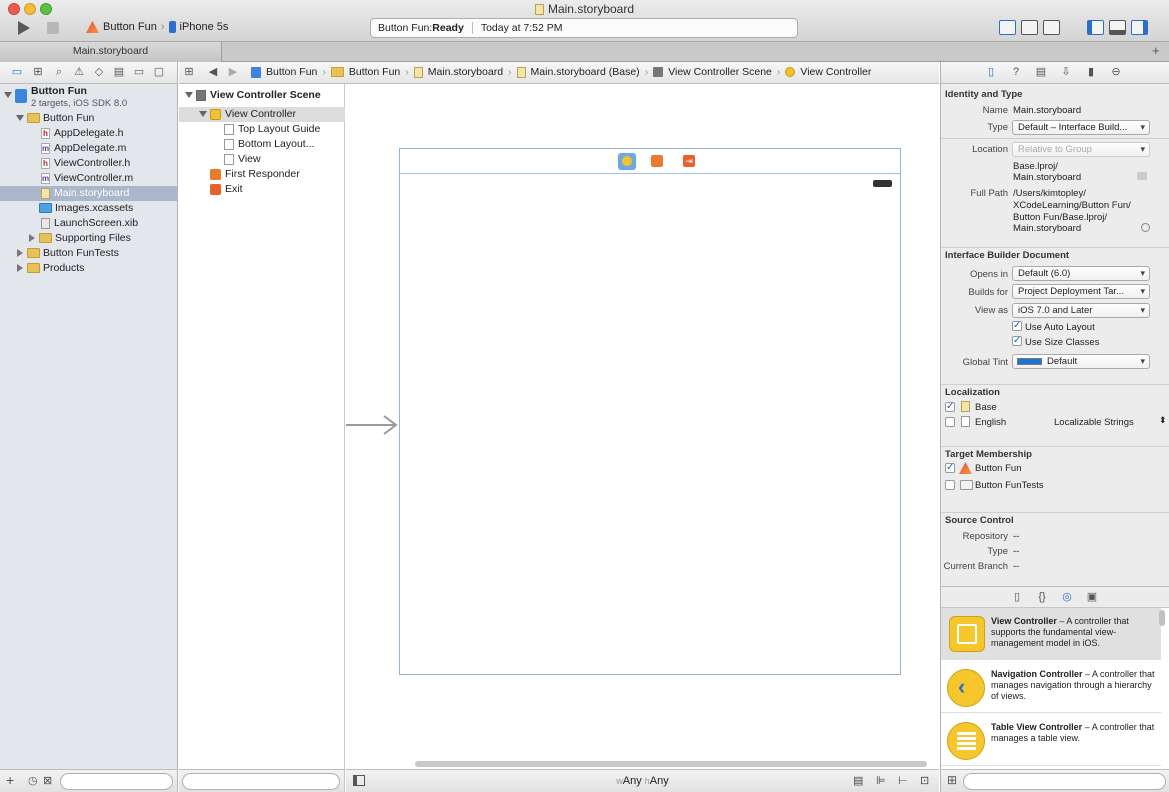  Describe the element at coordinates (262, 95) in the screenshot. I see `outline-scene: View Controller Scene` at that location.